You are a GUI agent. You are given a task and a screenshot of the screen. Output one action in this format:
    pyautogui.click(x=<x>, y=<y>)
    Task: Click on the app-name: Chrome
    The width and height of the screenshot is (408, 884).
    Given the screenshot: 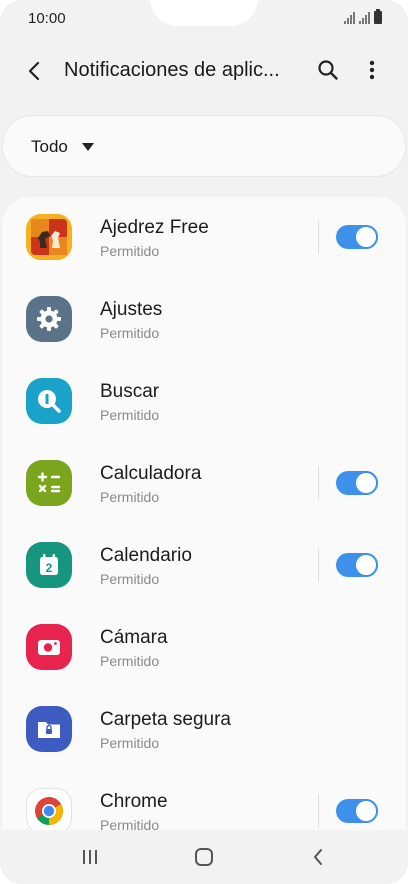 What is the action you would take?
    pyautogui.click(x=134, y=801)
    